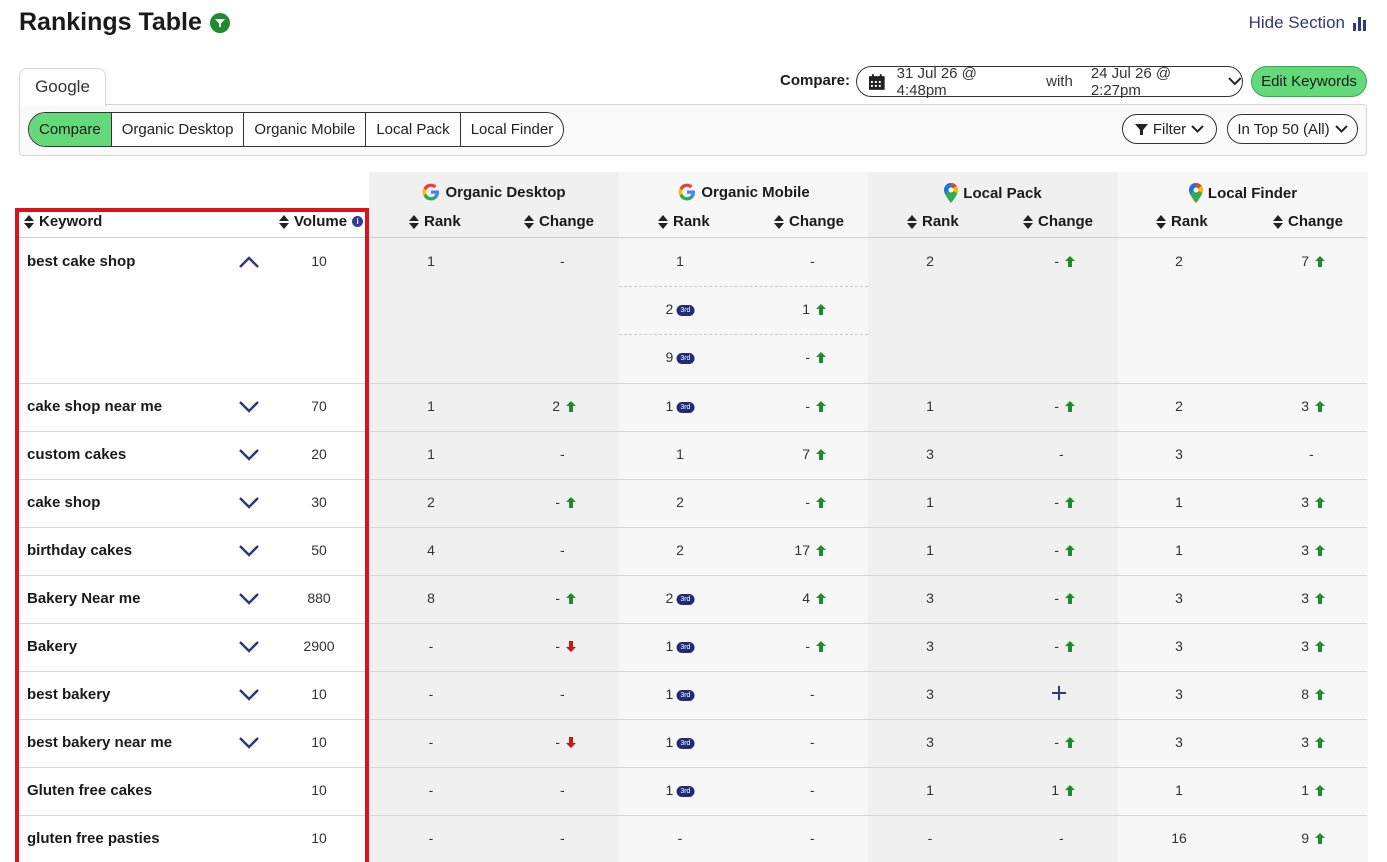  Describe the element at coordinates (1313, 694) in the screenshot. I see `change-cell: 8` at that location.